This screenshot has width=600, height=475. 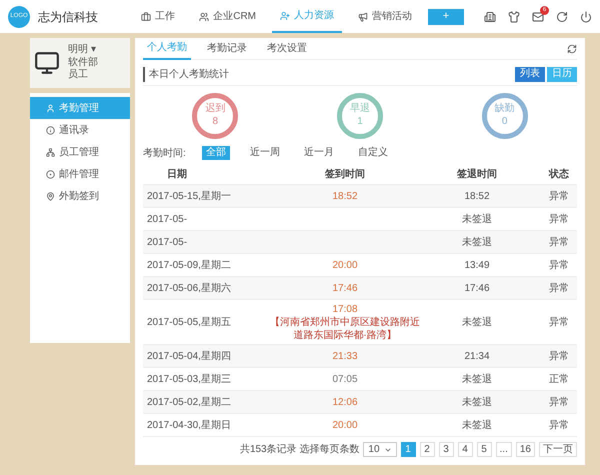 I want to click on location-text: 【河南省郑州市中原区建设路附近道路东国际华都·路湾】, so click(x=345, y=329).